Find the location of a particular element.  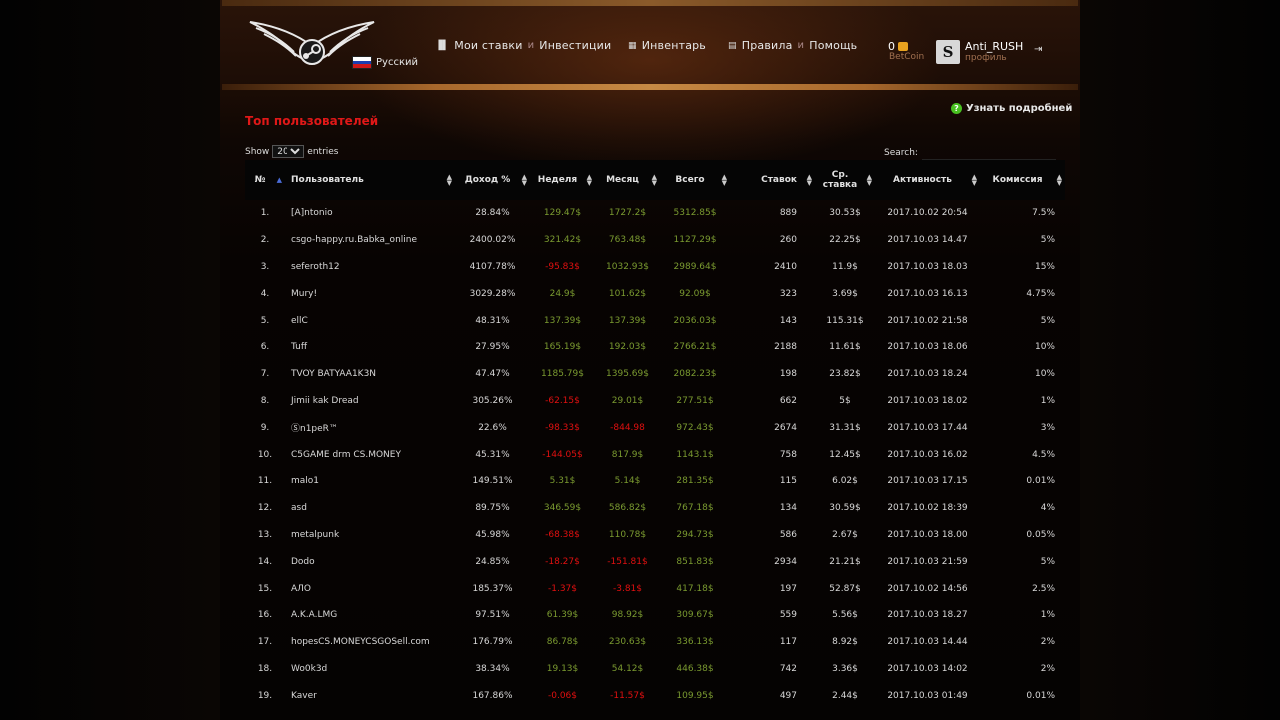

nav-inventory: ▦ Инвентарь is located at coordinates (667, 45).